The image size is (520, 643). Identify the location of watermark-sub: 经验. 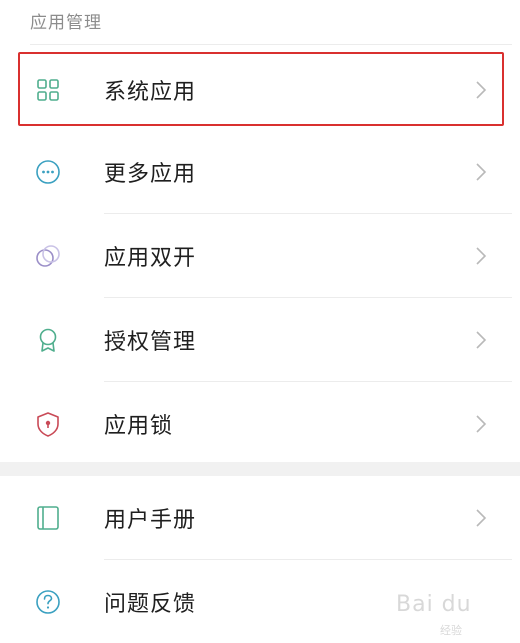
(451, 630).